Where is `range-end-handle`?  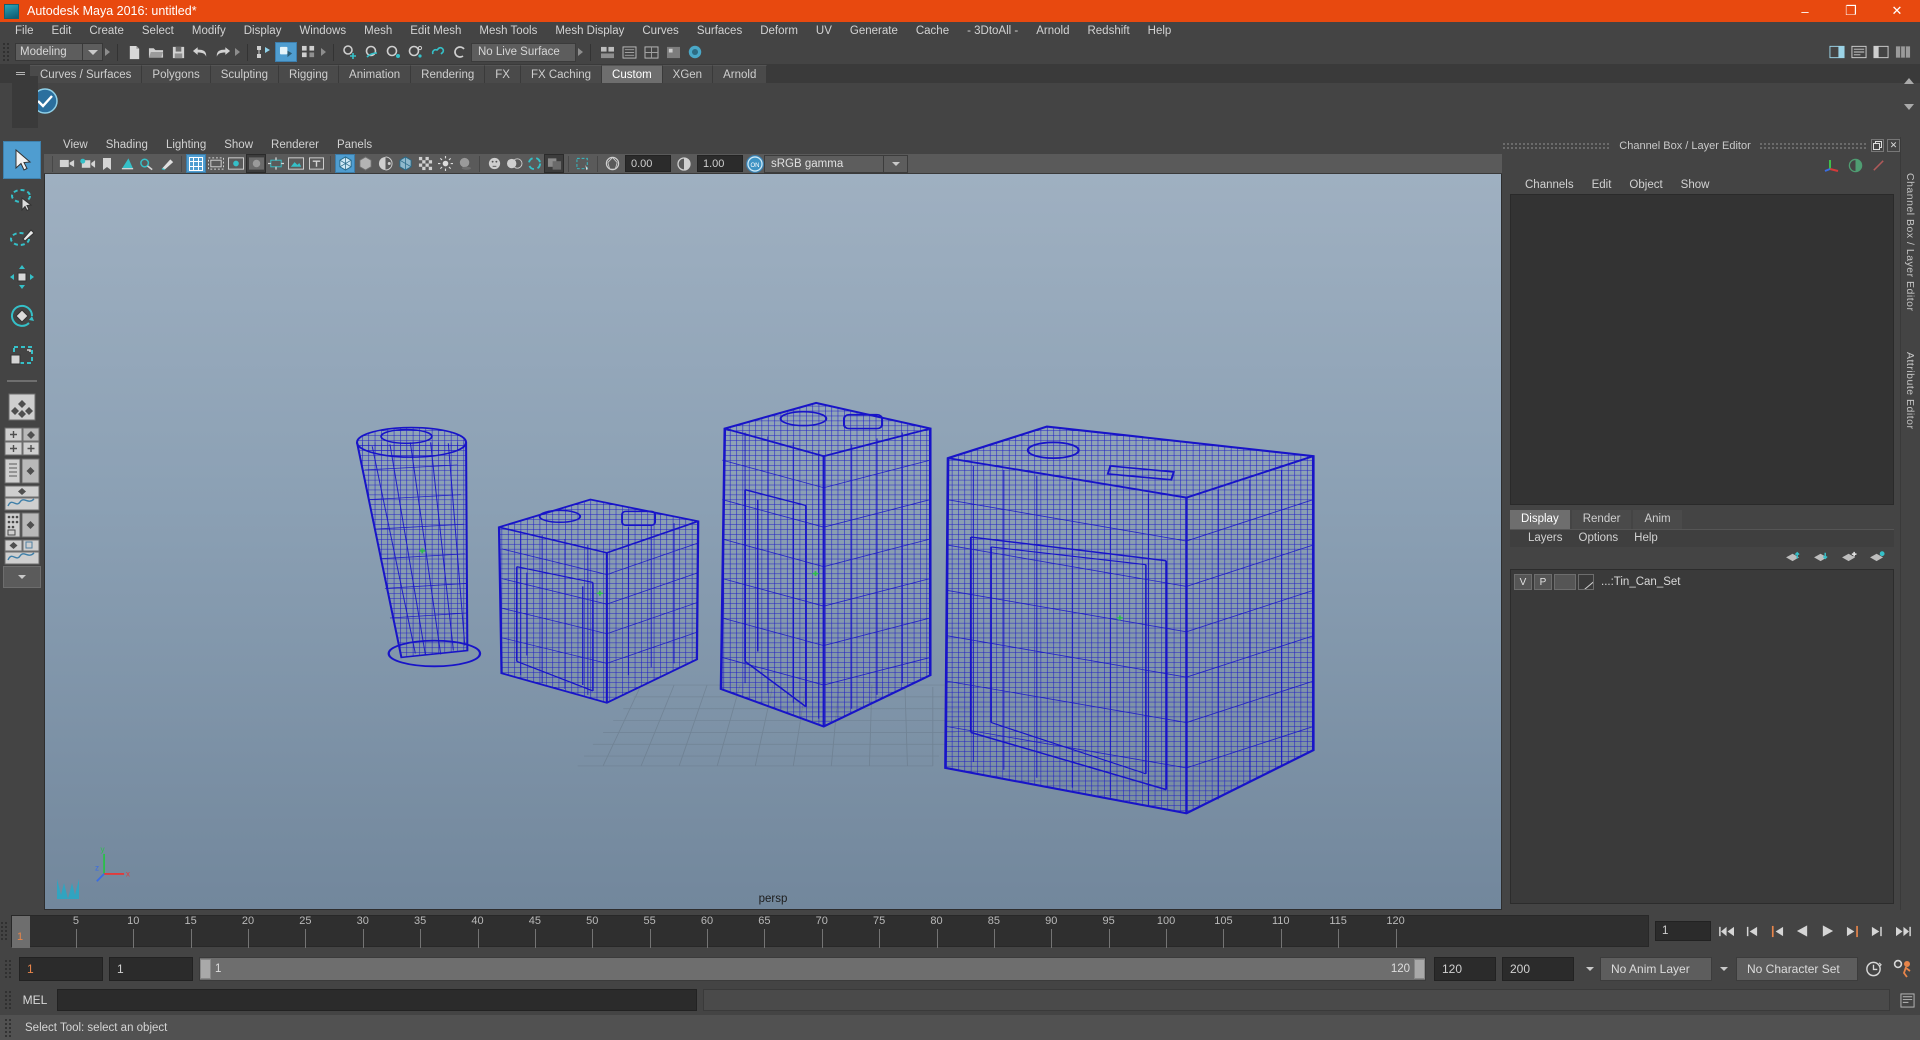
range-end-handle is located at coordinates (1419, 968).